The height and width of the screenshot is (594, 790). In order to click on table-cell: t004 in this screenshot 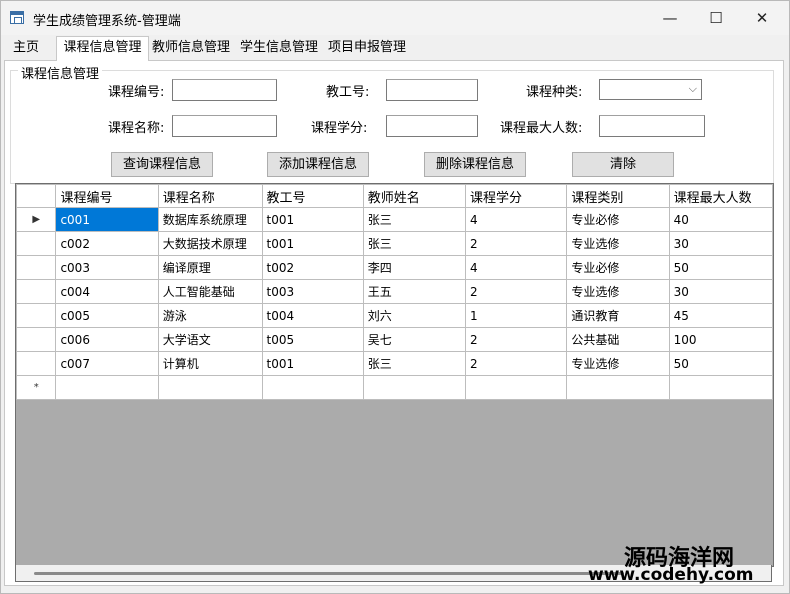, I will do `click(312, 315)`.